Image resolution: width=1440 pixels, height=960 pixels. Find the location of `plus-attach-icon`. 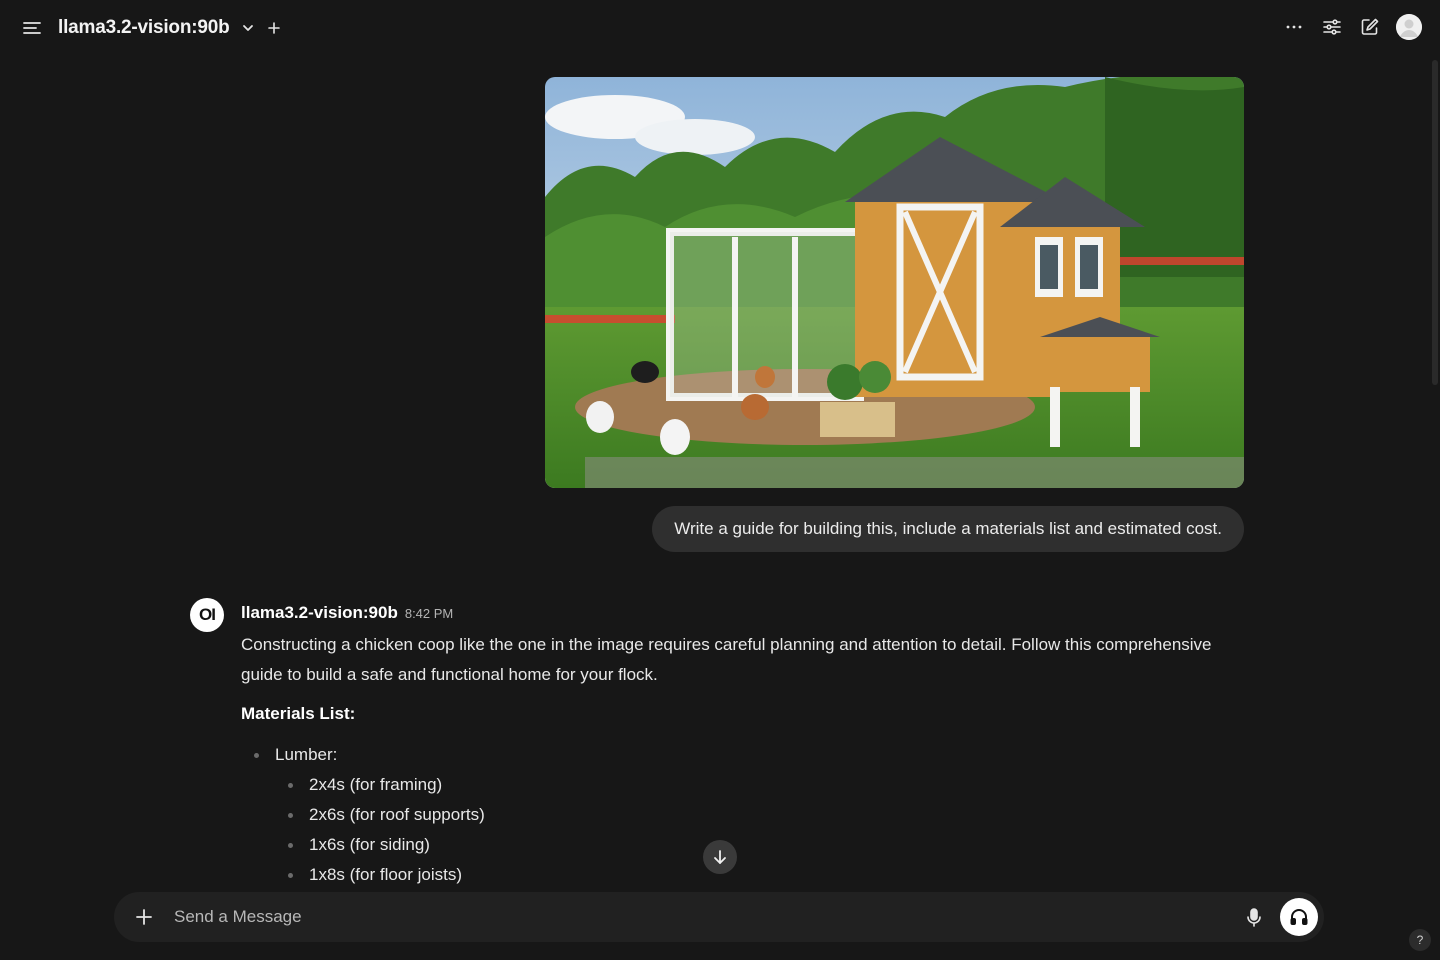

plus-attach-icon is located at coordinates (144, 917).